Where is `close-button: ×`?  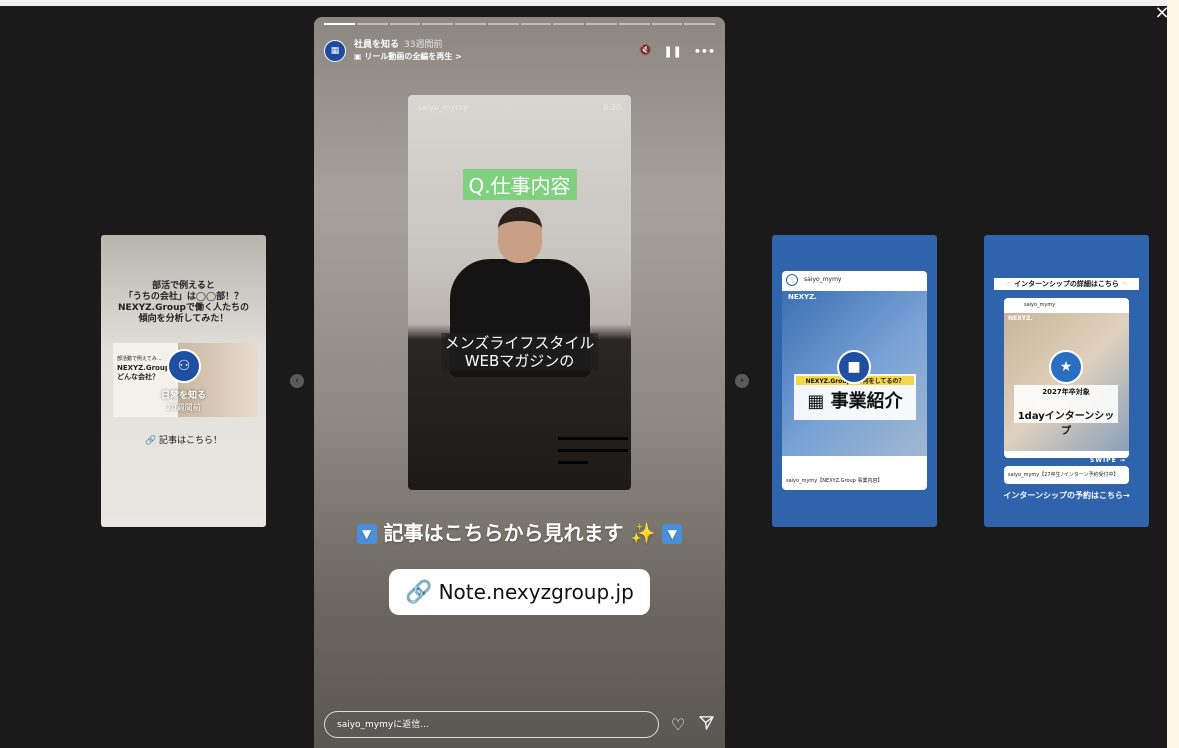
close-button: × is located at coordinates (1162, 13).